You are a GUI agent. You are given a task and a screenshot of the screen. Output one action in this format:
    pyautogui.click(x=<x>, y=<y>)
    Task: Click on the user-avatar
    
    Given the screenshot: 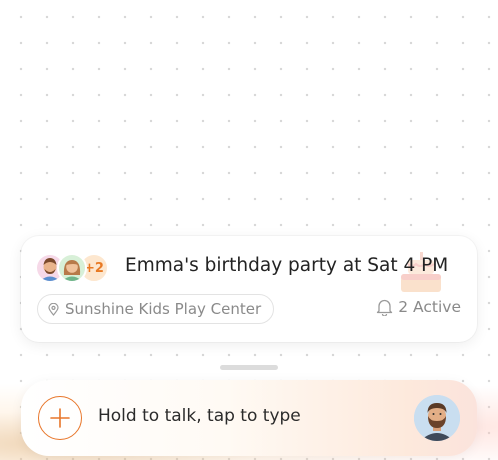 What is the action you would take?
    pyautogui.click(x=437, y=418)
    